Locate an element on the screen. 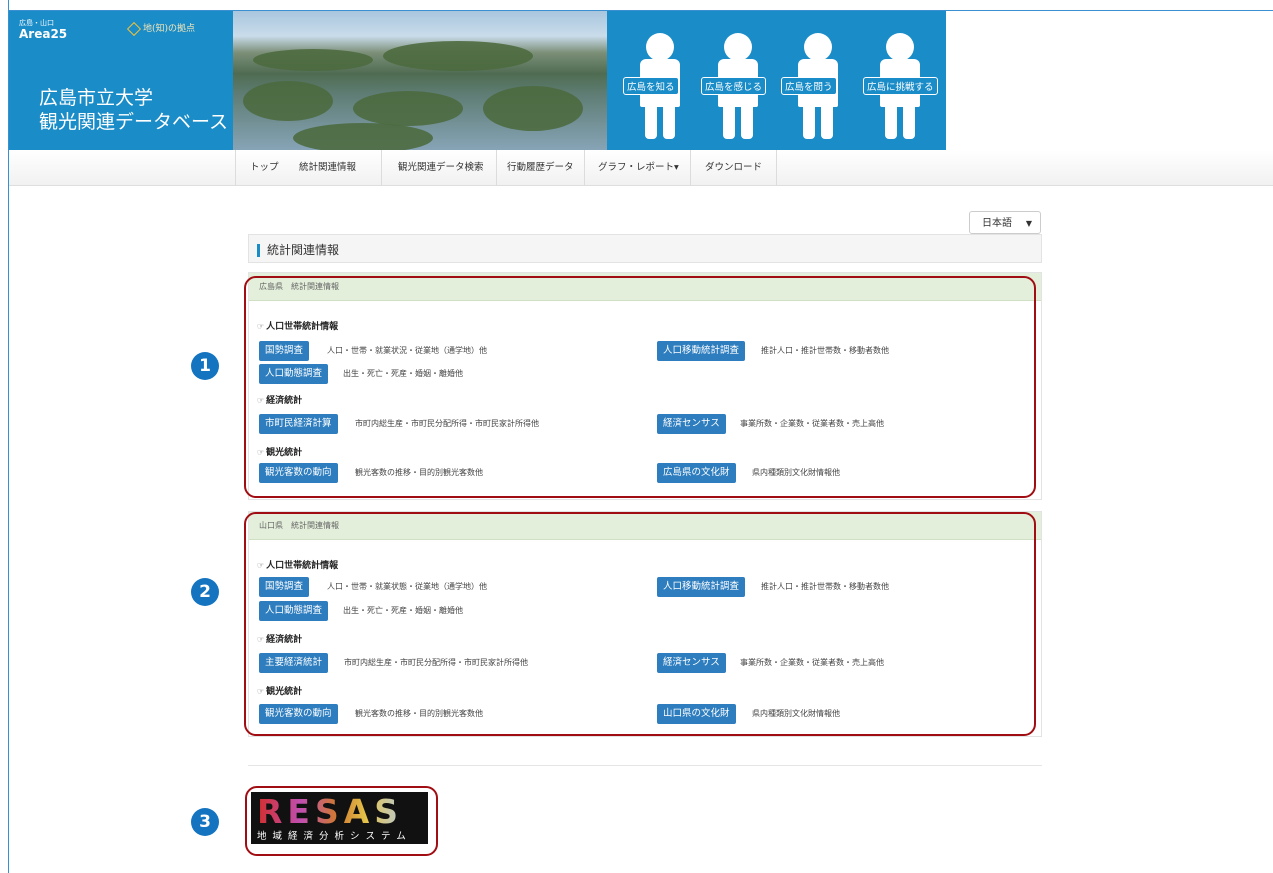 Image resolution: width=1273 pixels, height=873 pixels. callout-2: 2 is located at coordinates (205, 592).